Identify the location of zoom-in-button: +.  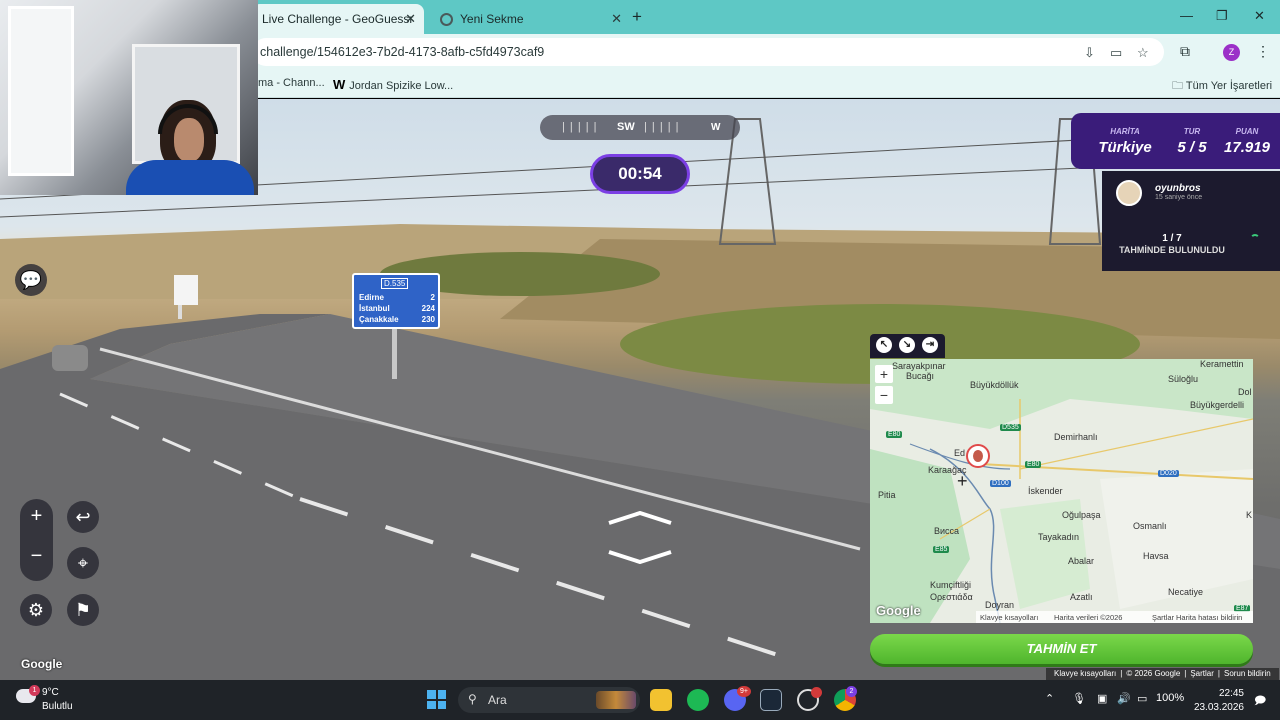
(36, 516).